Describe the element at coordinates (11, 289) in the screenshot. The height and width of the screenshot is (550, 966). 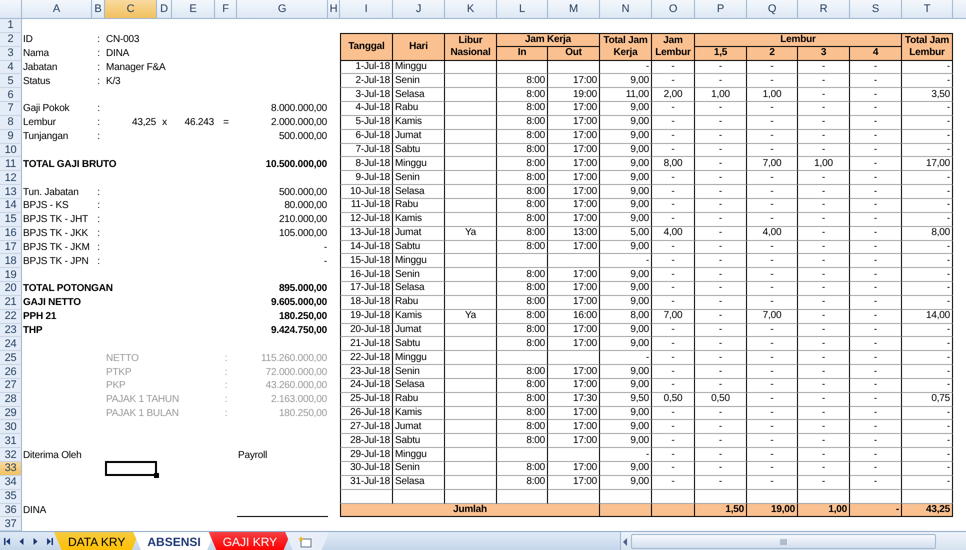
I see `row-header: 20` at that location.